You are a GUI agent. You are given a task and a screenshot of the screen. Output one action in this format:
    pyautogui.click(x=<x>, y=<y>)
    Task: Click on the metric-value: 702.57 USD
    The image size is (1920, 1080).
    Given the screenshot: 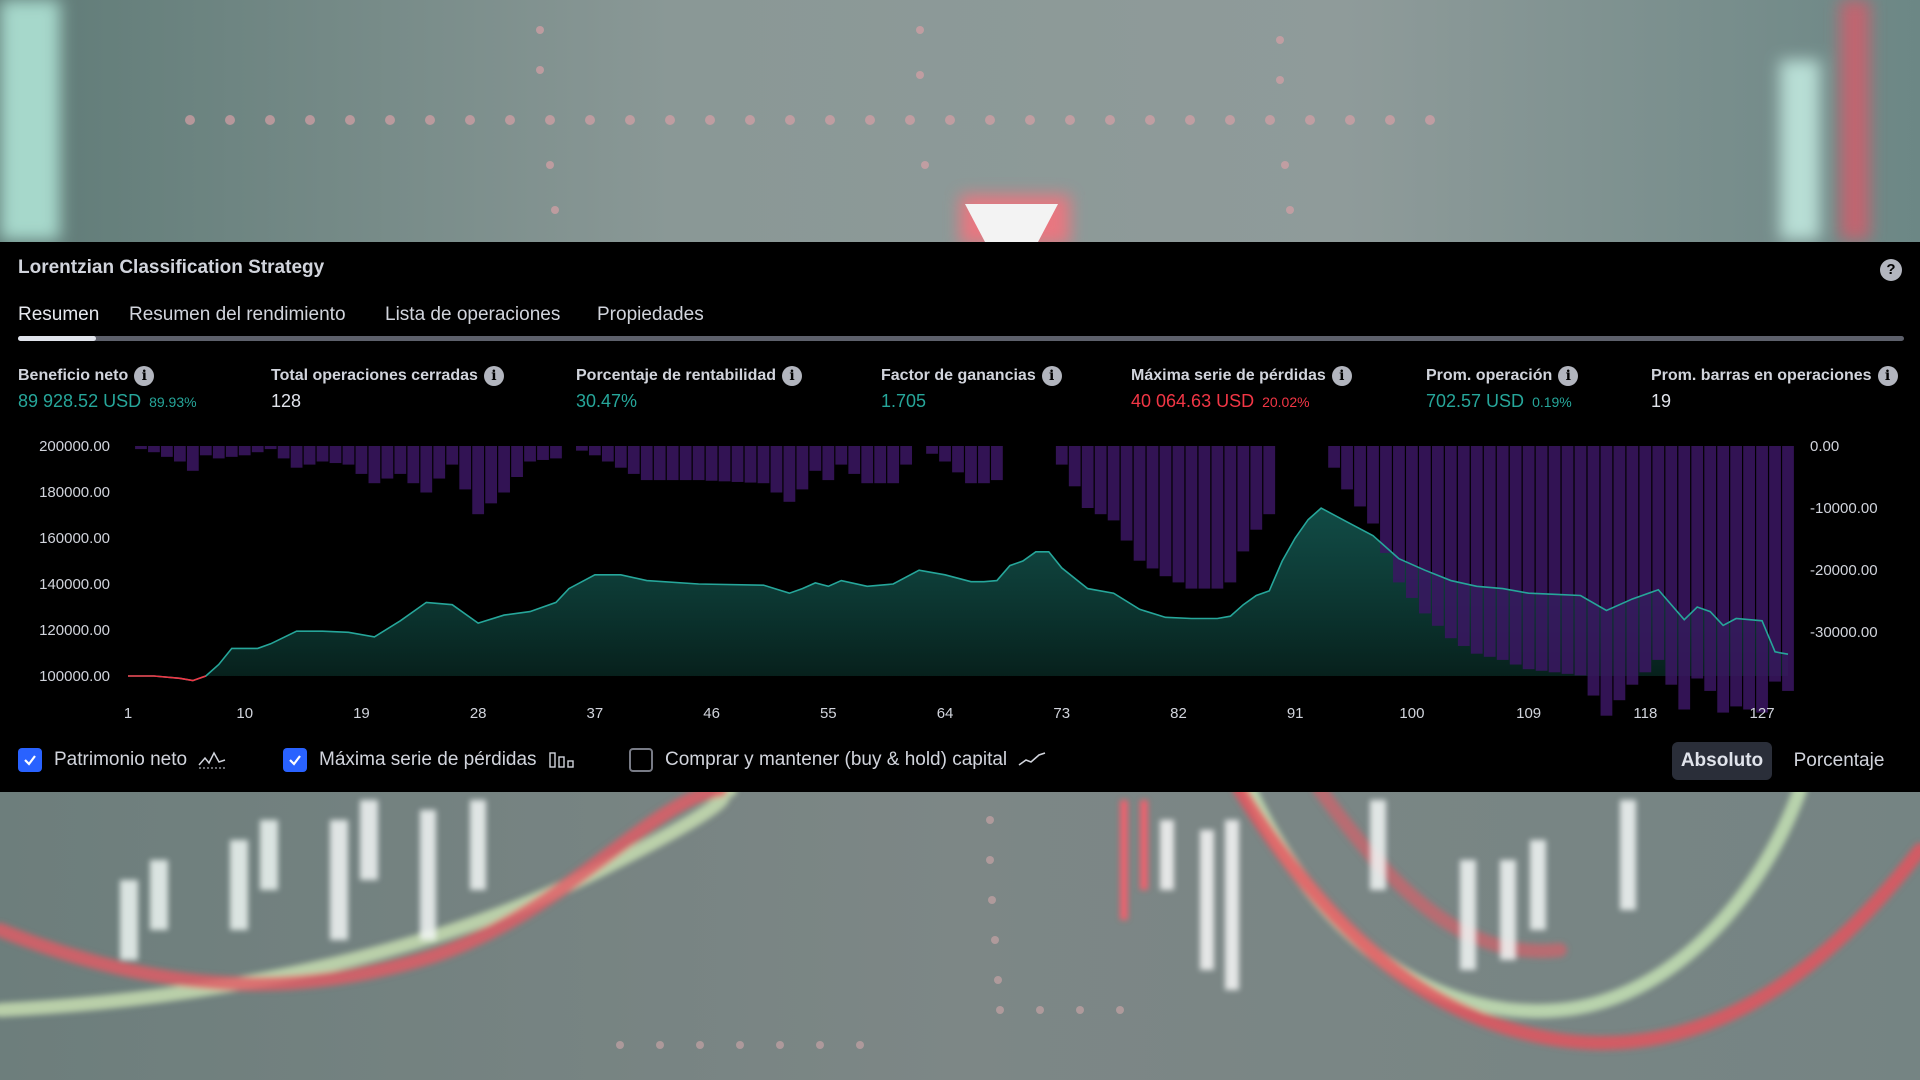 What is the action you would take?
    pyautogui.click(x=1475, y=401)
    